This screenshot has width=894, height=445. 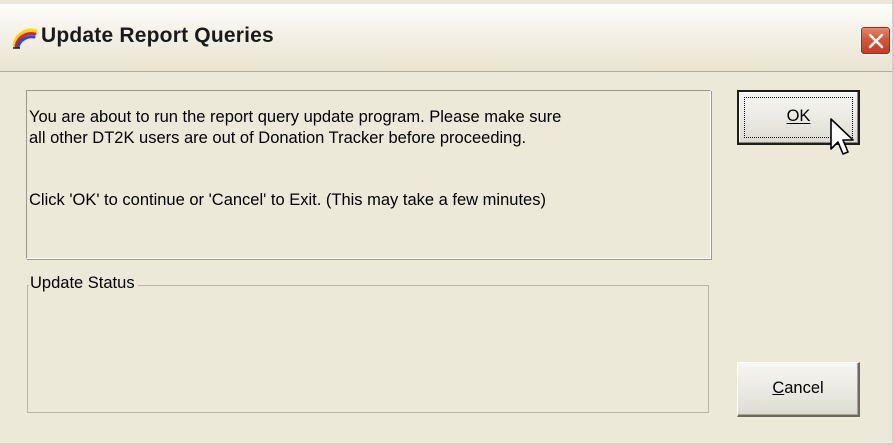 I want to click on cancel-button-label: Cancel, so click(x=798, y=388).